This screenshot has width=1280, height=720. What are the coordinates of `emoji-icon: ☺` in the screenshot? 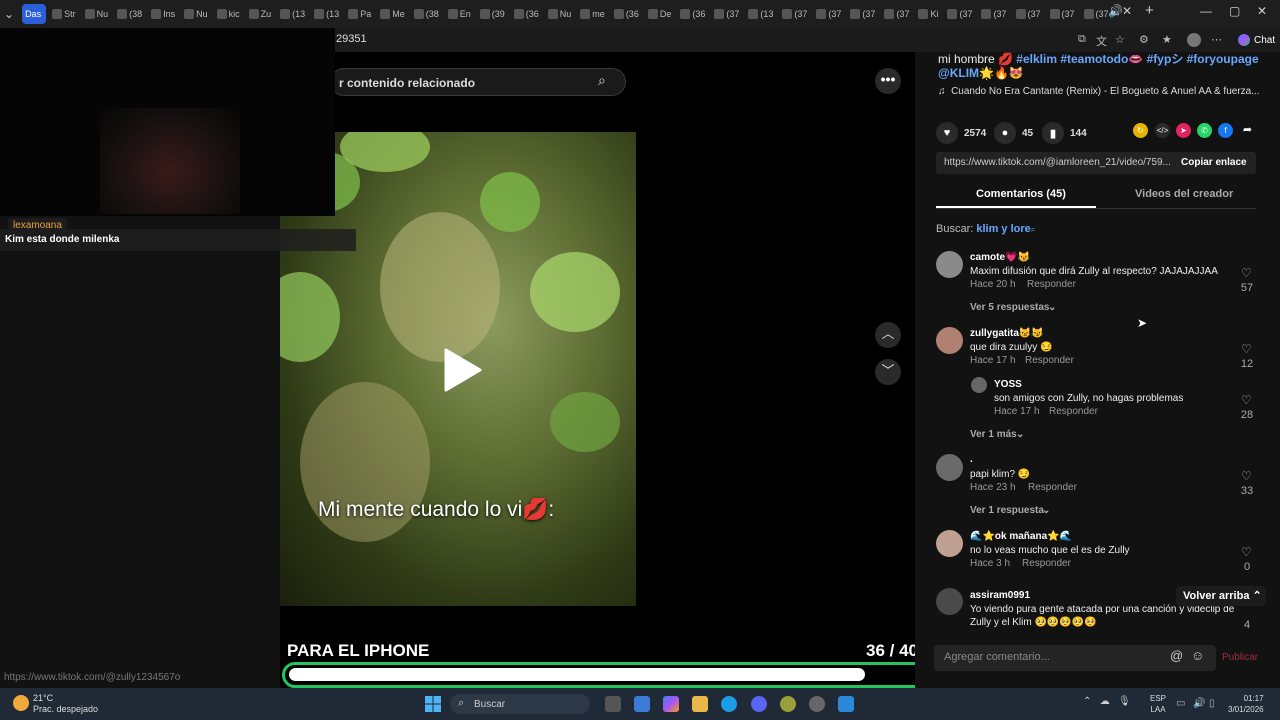 It's located at (1197, 655).